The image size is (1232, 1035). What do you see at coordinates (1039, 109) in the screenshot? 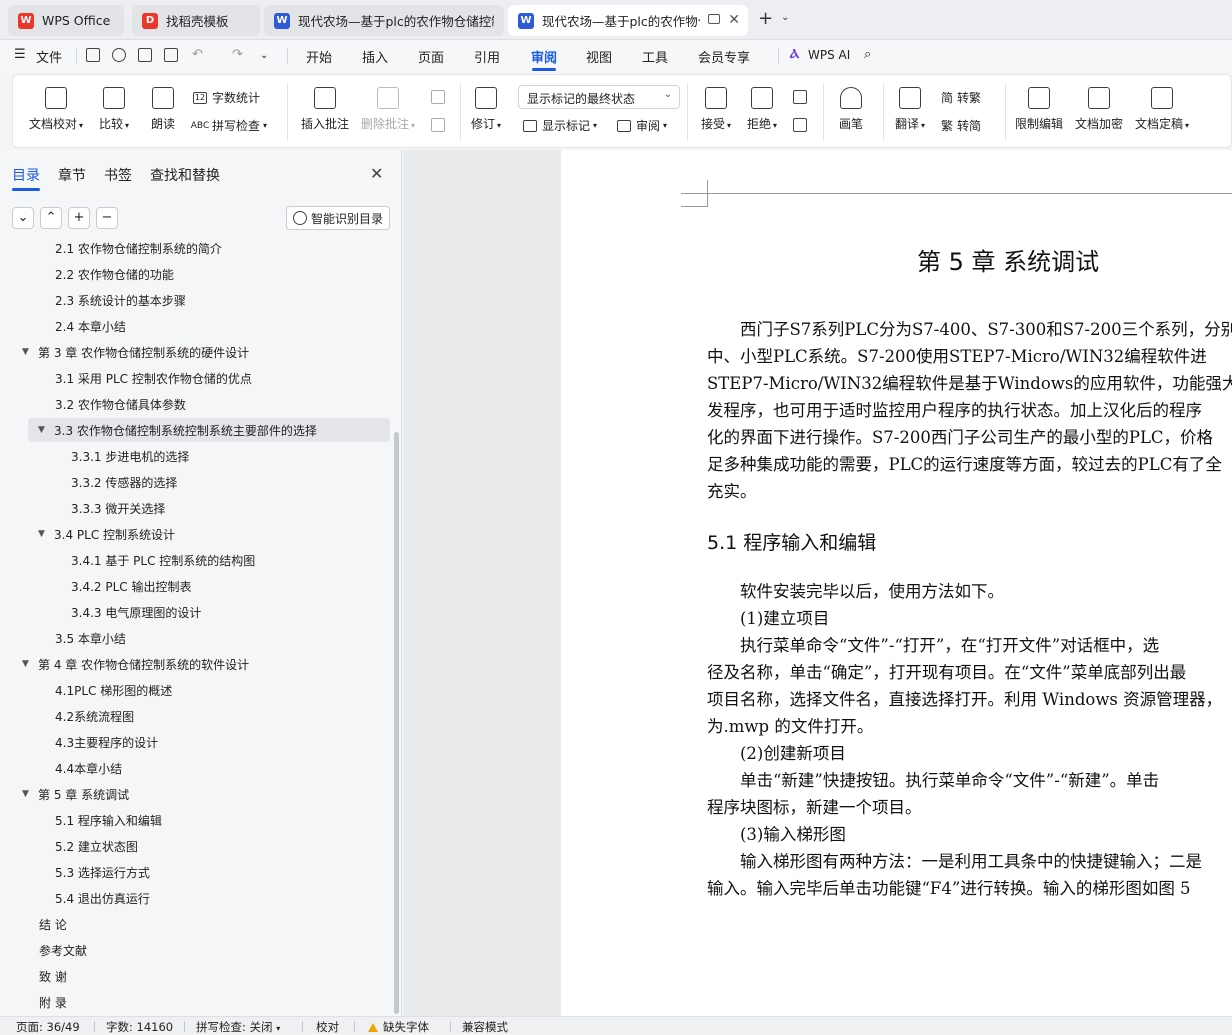
I see `restrict-edit-button: 限制编辑` at bounding box center [1039, 109].